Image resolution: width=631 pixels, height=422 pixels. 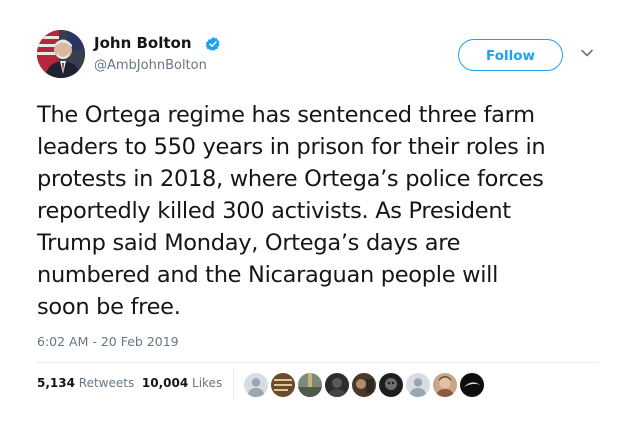 What do you see at coordinates (233, 384) in the screenshot?
I see `stats-separator` at bounding box center [233, 384].